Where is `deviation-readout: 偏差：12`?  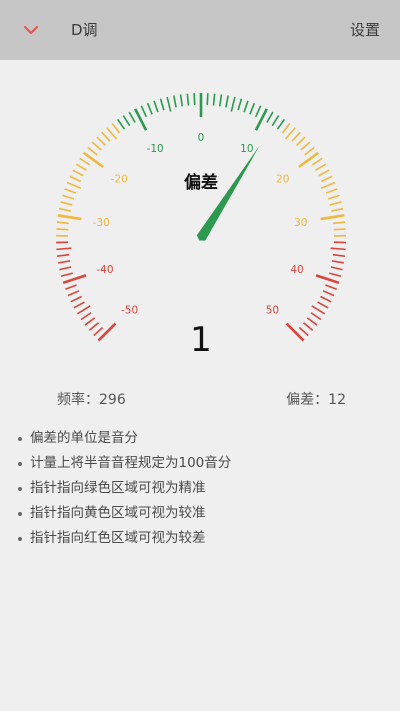
deviation-readout: 偏差：12 is located at coordinates (316, 400).